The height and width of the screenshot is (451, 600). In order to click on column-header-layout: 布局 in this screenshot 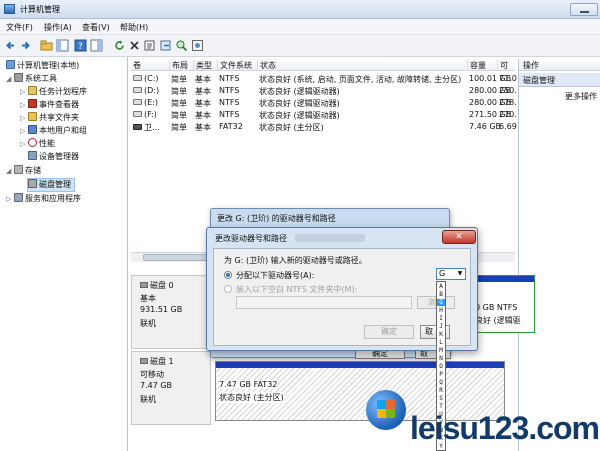, I will do `click(181, 65)`.